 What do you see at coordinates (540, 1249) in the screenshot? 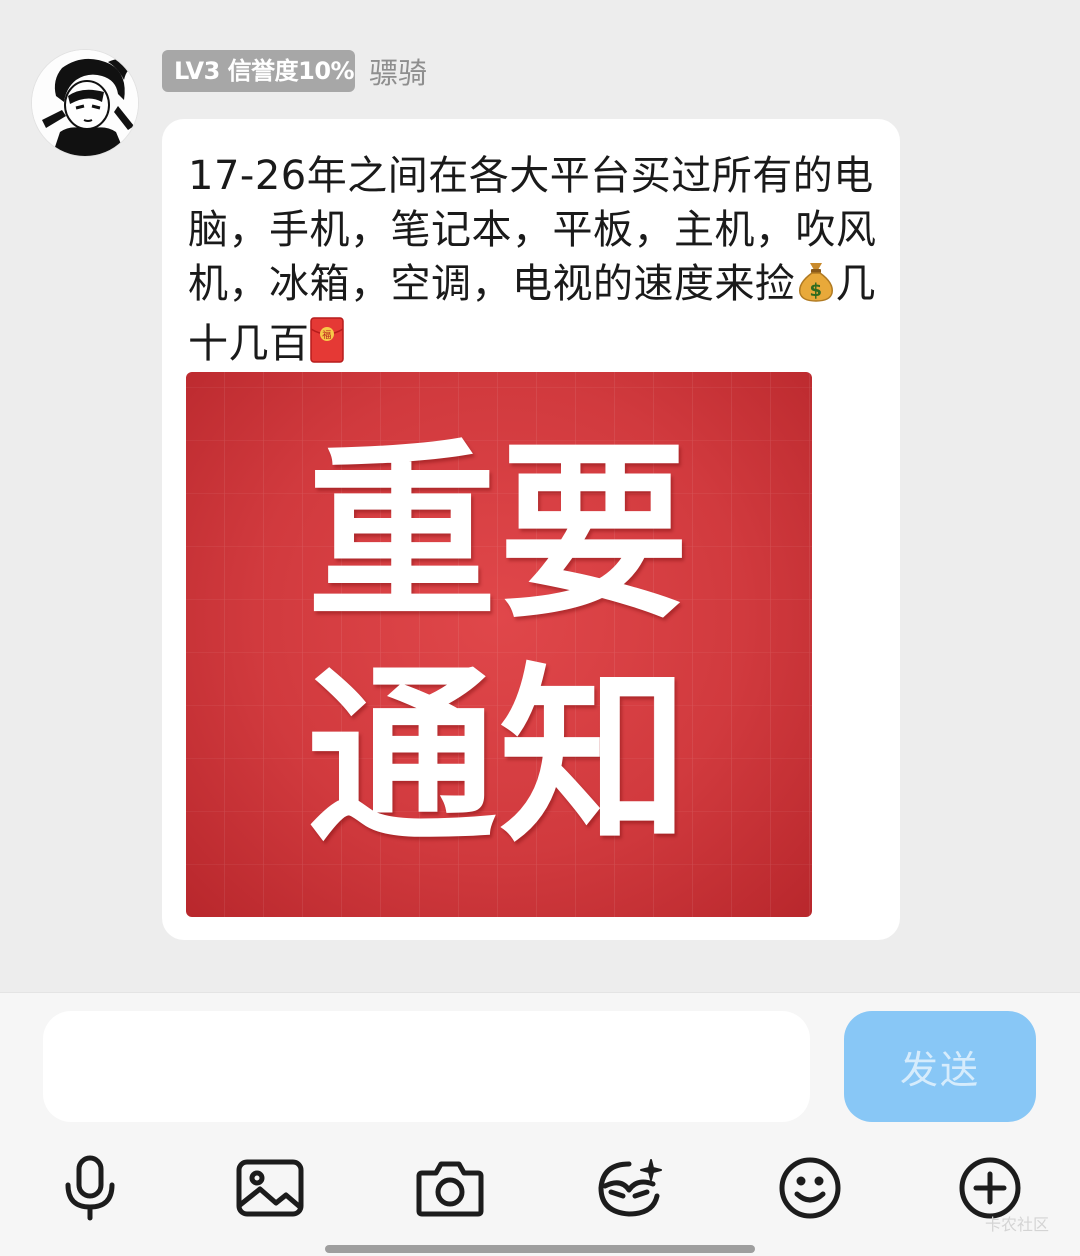
I see `home-indicator` at bounding box center [540, 1249].